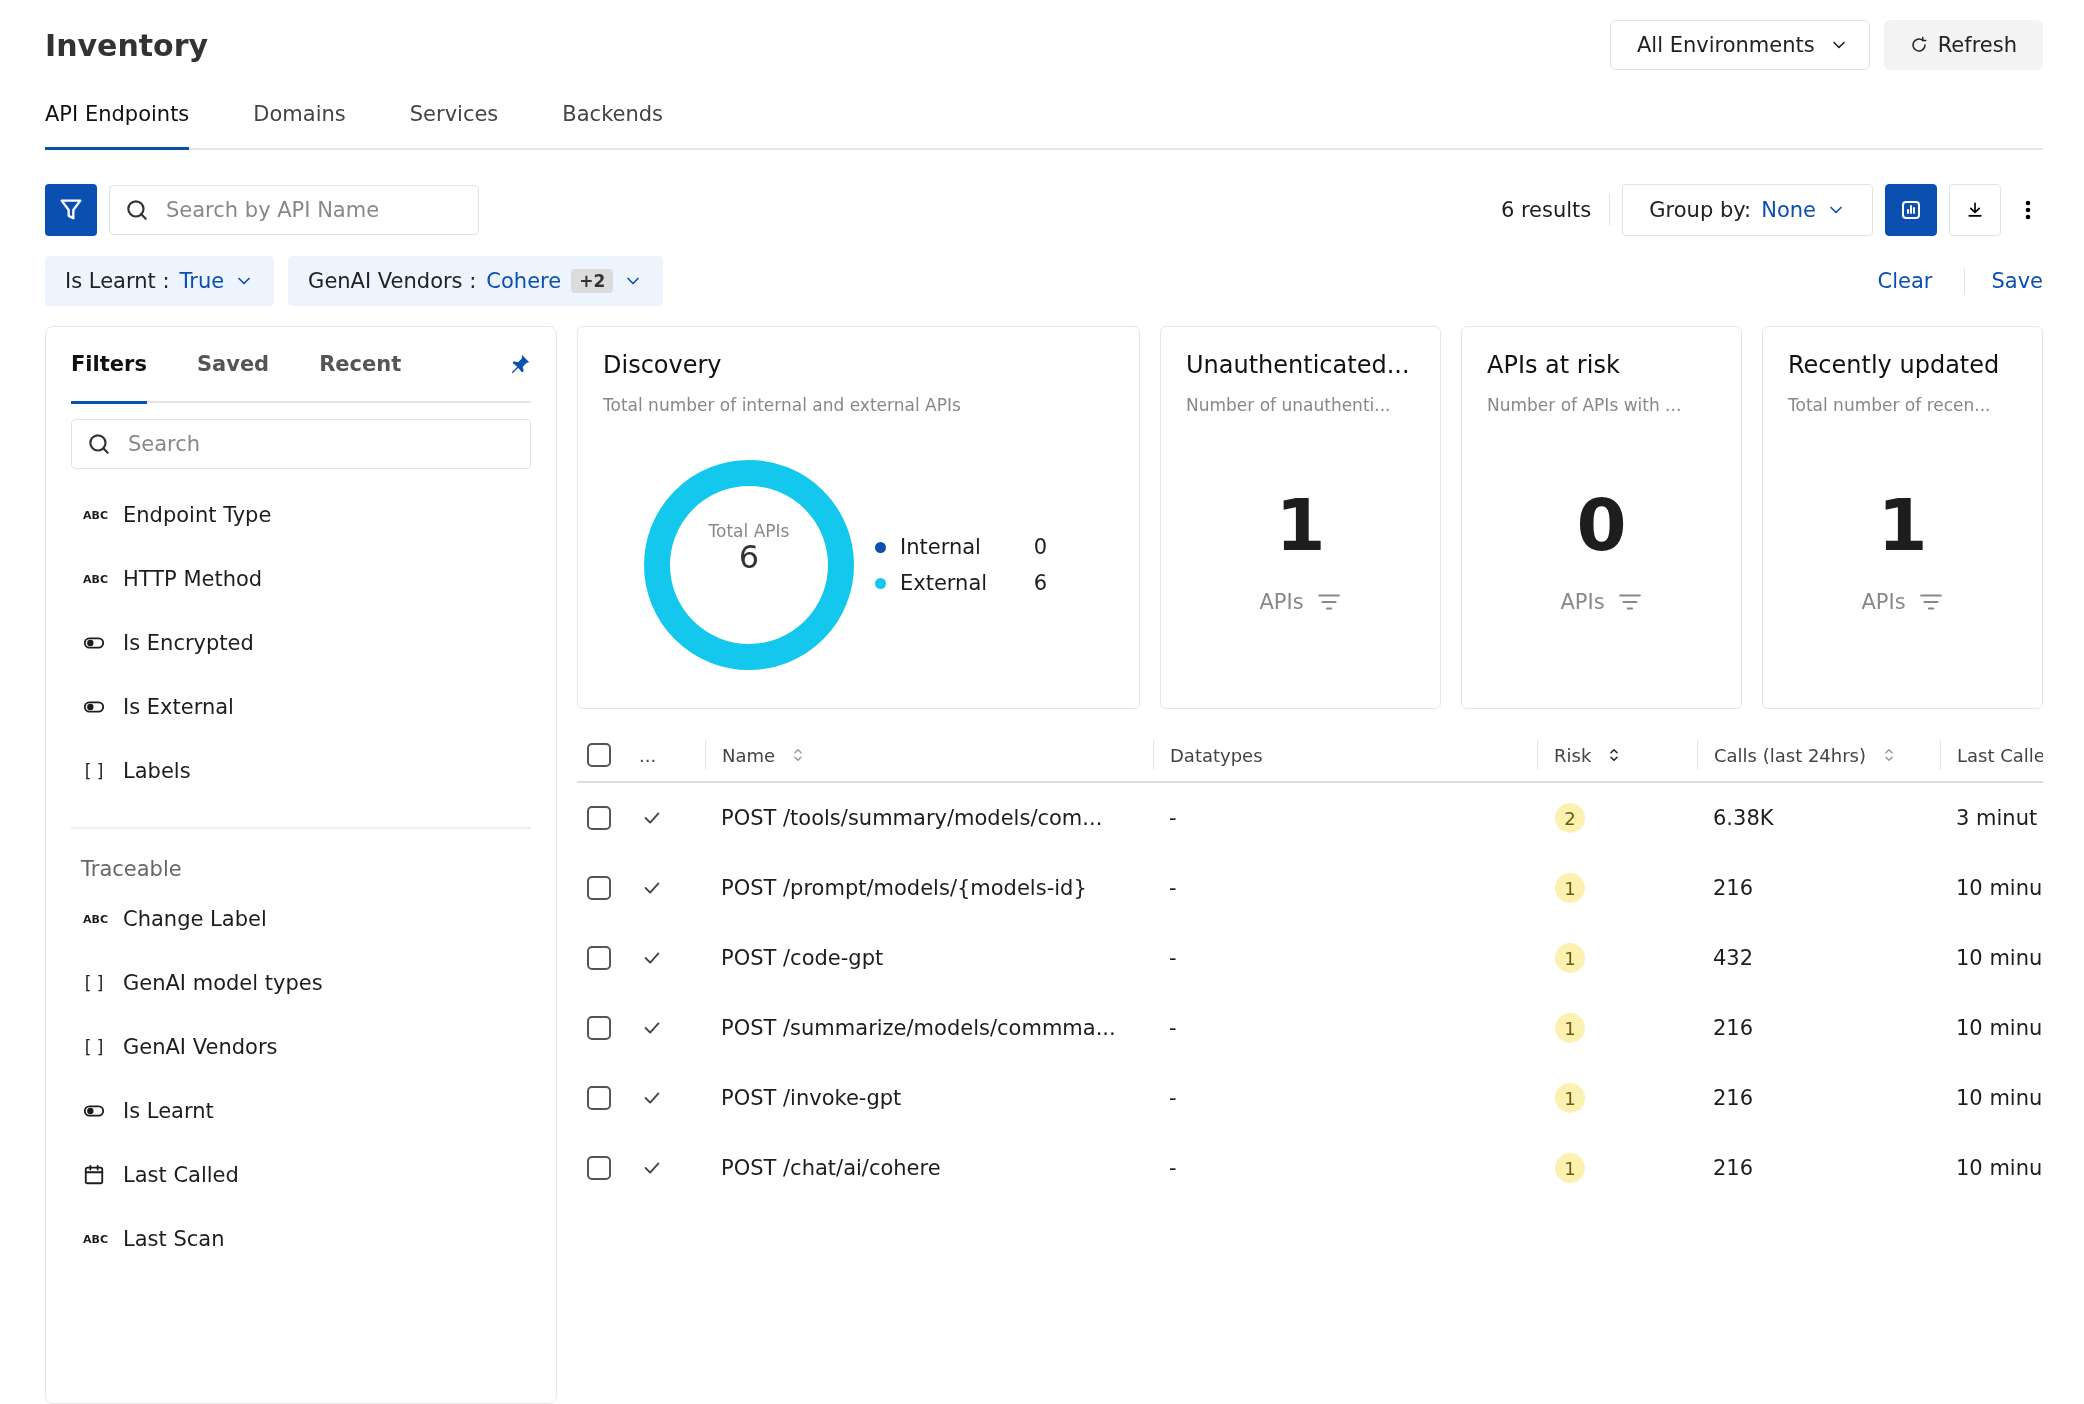 The height and width of the screenshot is (1404, 2084). I want to click on tab: Backends, so click(613, 117).